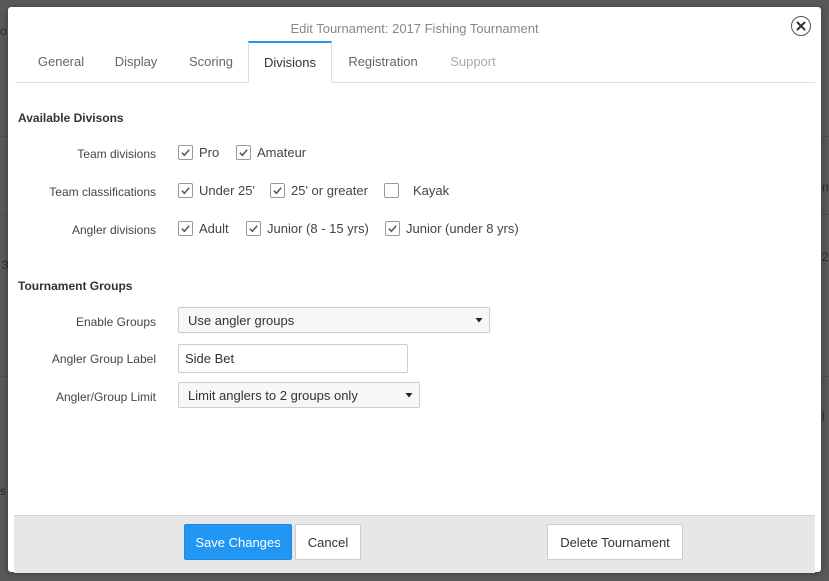 Image resolution: width=829 pixels, height=581 pixels. I want to click on divisions-section-title: Available Divisons, so click(71, 118).